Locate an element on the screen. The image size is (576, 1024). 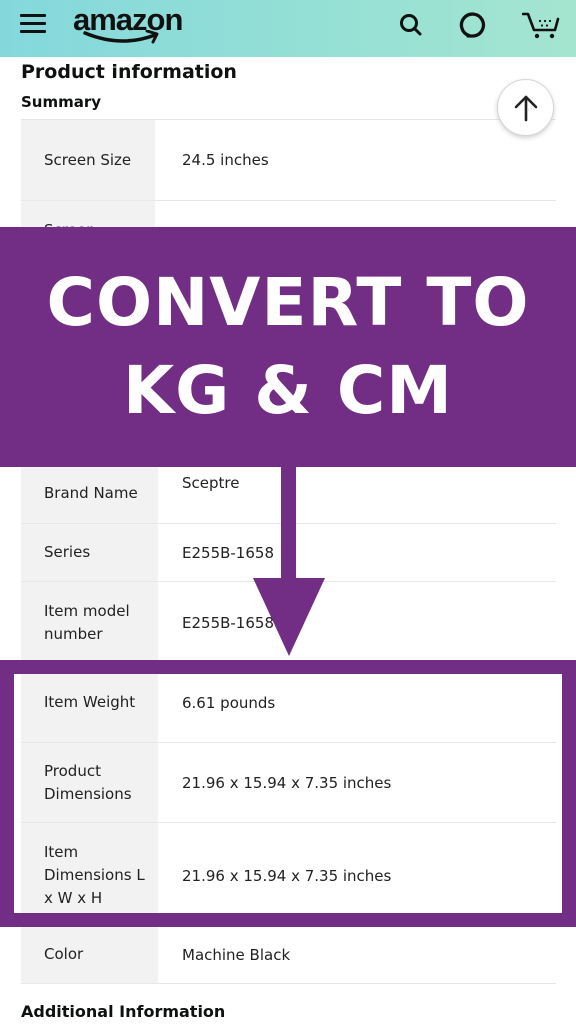
banner-line-2: KG & CM is located at coordinates (288, 390).